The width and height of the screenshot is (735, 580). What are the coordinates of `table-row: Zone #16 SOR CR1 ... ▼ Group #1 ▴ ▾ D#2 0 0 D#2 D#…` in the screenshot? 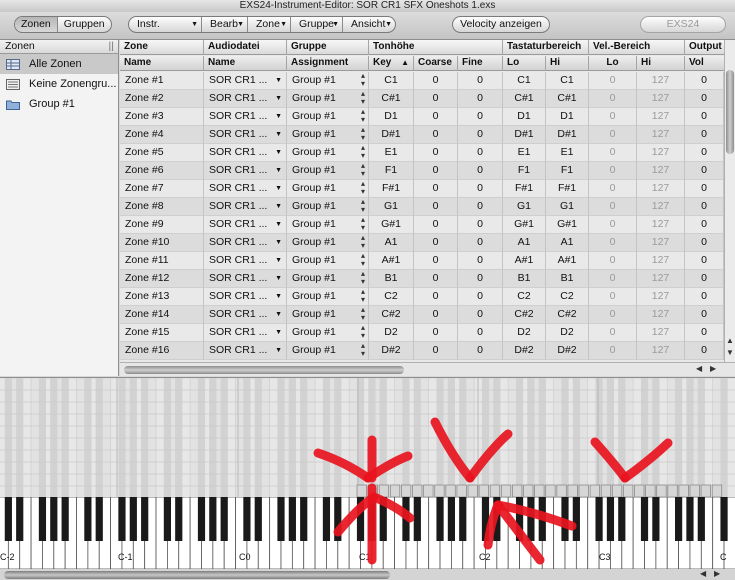 It's located at (422, 351).